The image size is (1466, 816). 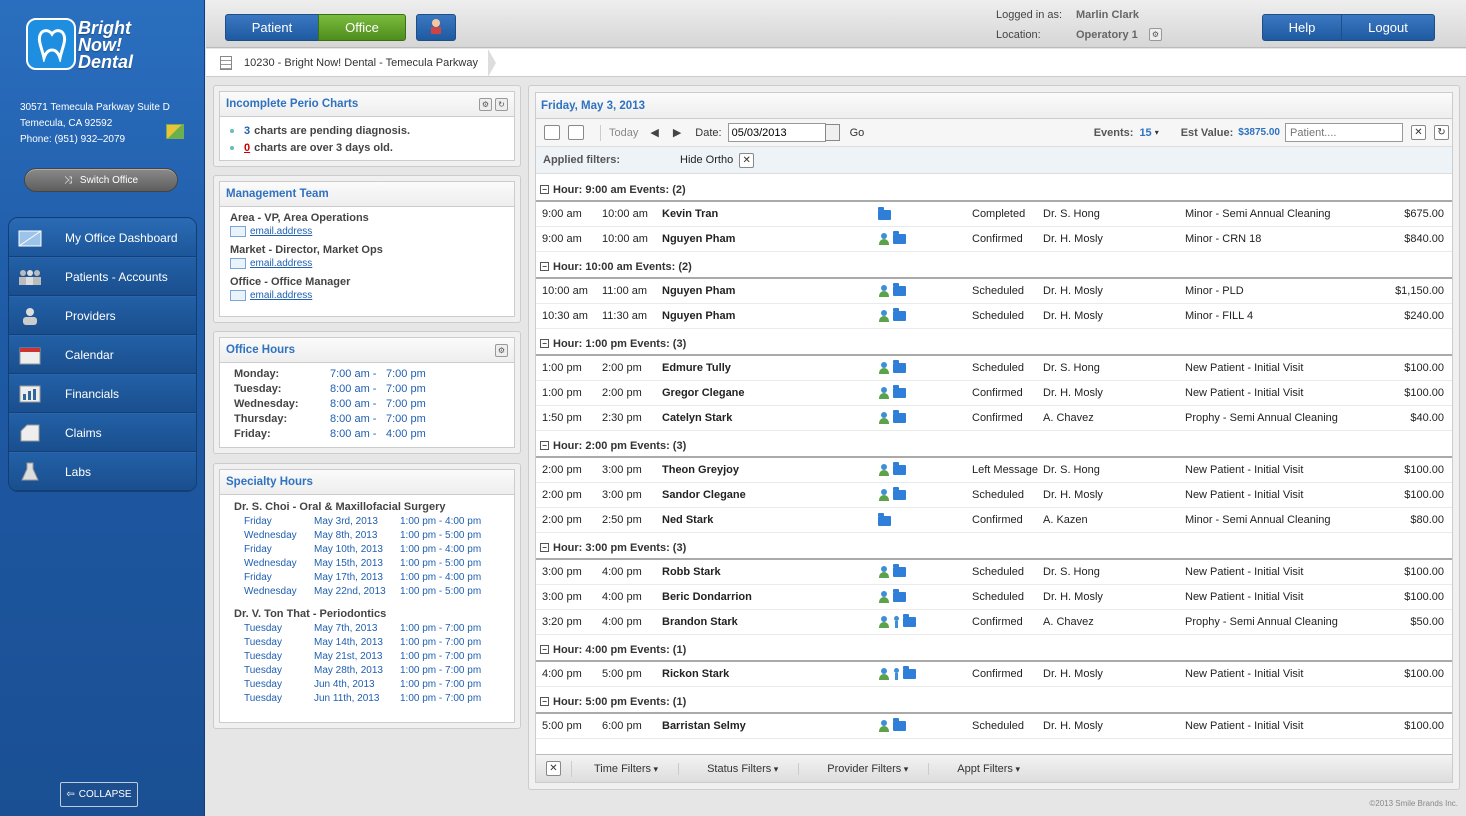 What do you see at coordinates (99, 794) in the screenshot?
I see `collapse-button: ⇦ COLLAPSE` at bounding box center [99, 794].